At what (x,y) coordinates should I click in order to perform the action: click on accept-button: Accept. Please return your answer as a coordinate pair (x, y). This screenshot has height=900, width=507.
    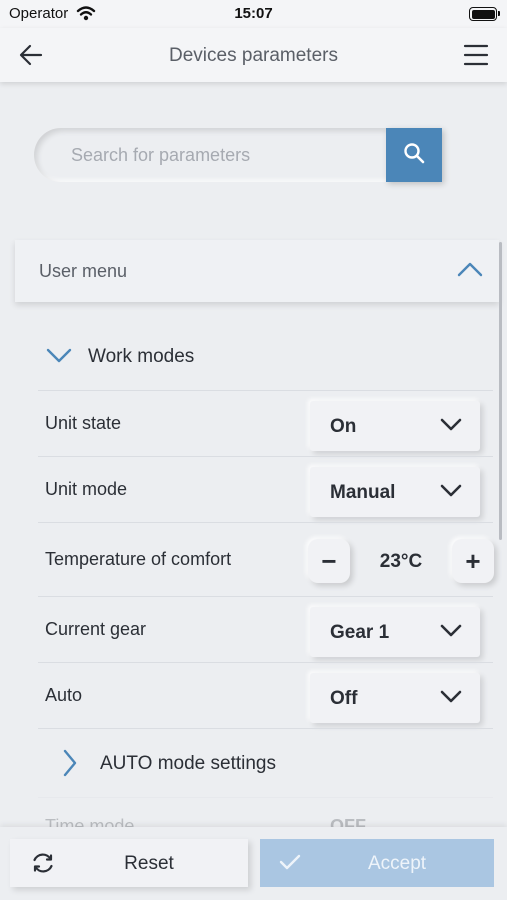
    Looking at the image, I should click on (377, 863).